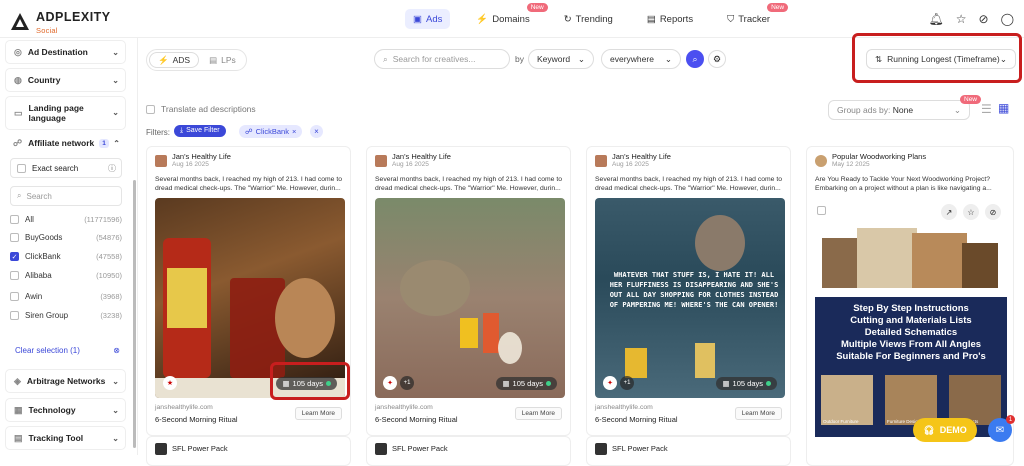 Image resolution: width=1024 pixels, height=466 pixels. I want to click on running-days-badge: ▦ 105 days, so click(746, 383).